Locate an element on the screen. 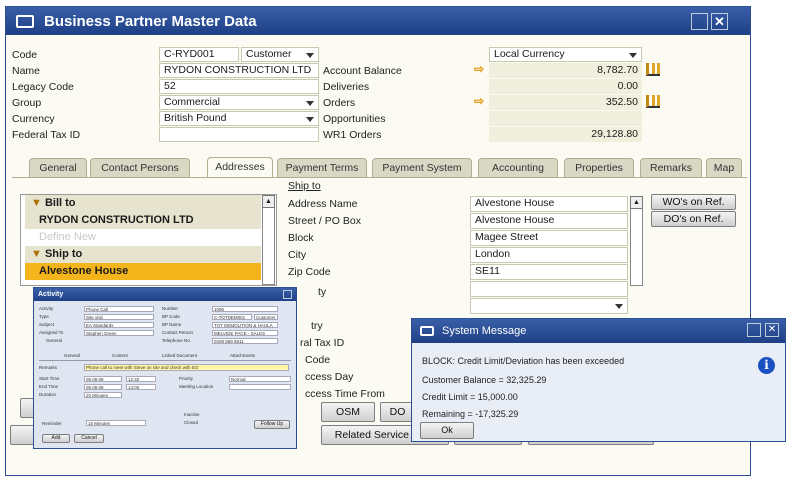  start-time-field: 12:40 is located at coordinates (141, 379).